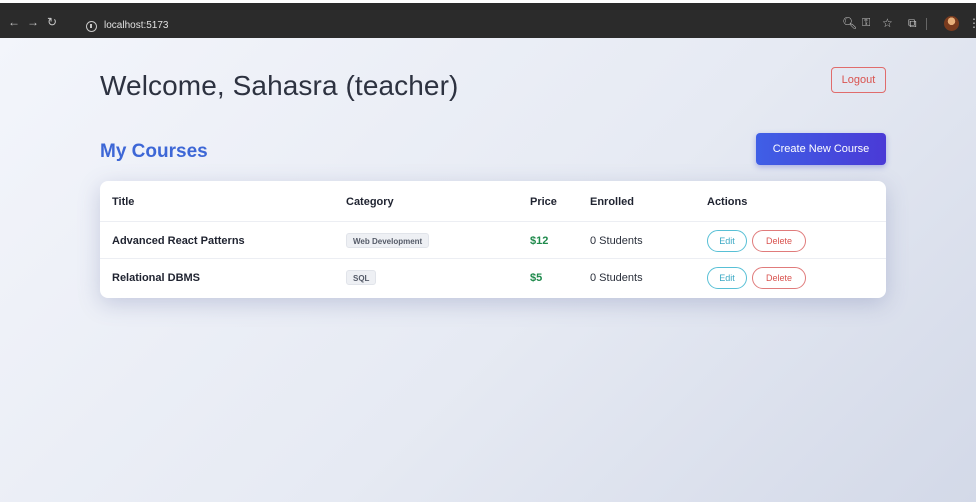 This screenshot has width=976, height=502. What do you see at coordinates (156, 278) in the screenshot?
I see `course-title: Relational DBMS` at bounding box center [156, 278].